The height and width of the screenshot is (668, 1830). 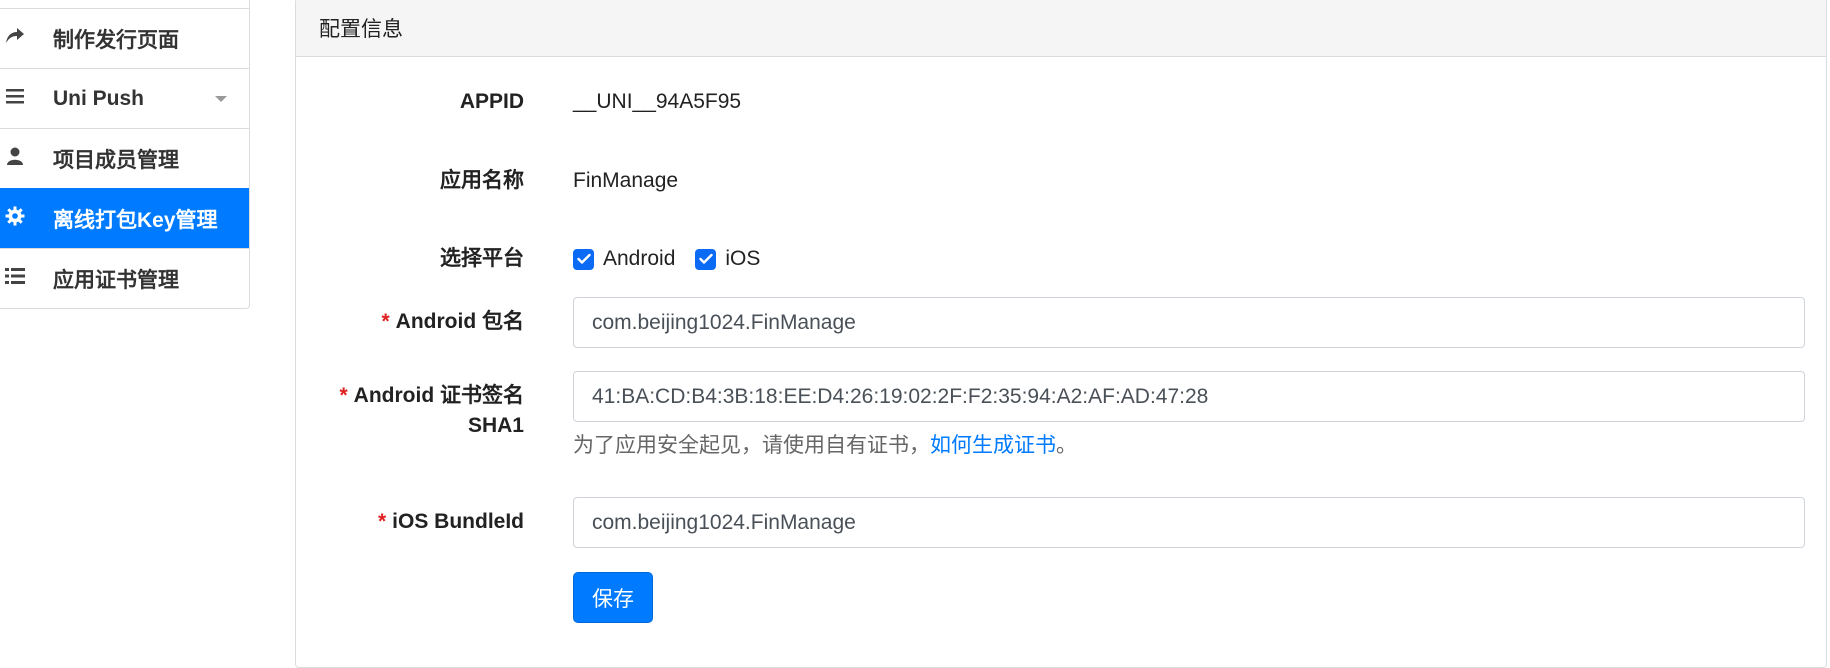 I want to click on sidebar-item-label: 离线打包Key管理, so click(x=135, y=220).